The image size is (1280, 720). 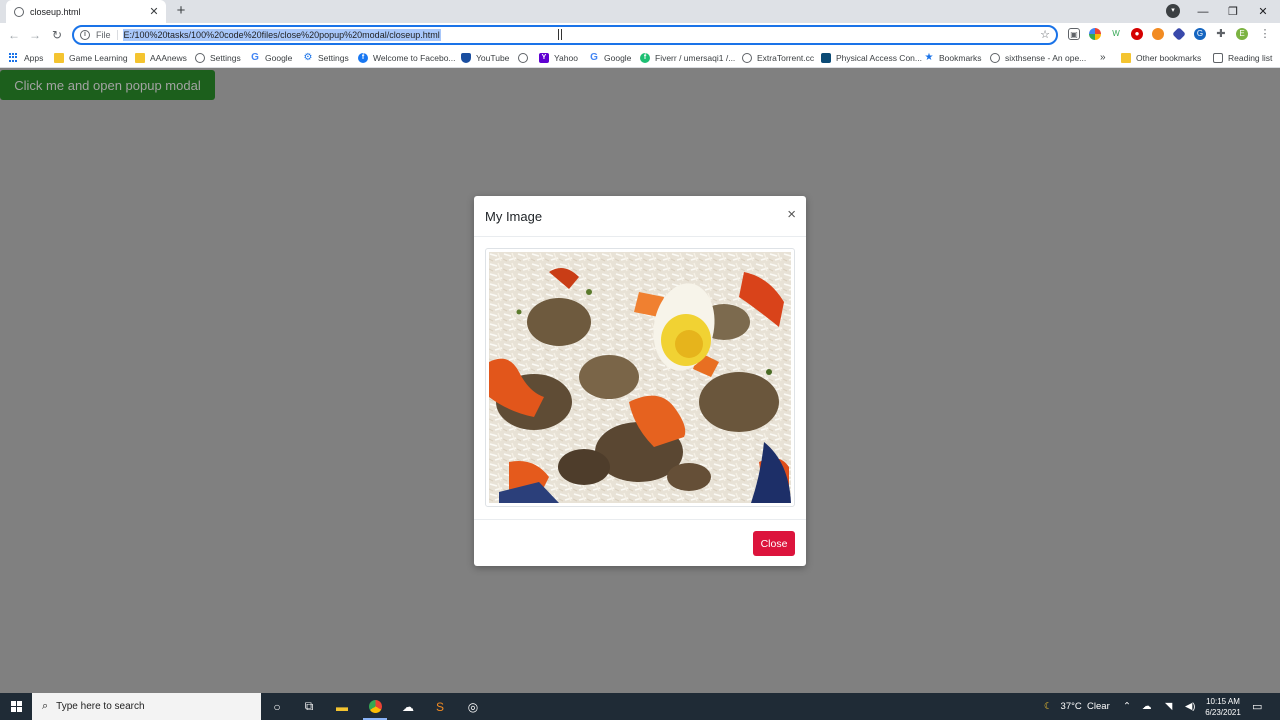 I want to click on window-close-icon: ✕, so click(x=1263, y=11).